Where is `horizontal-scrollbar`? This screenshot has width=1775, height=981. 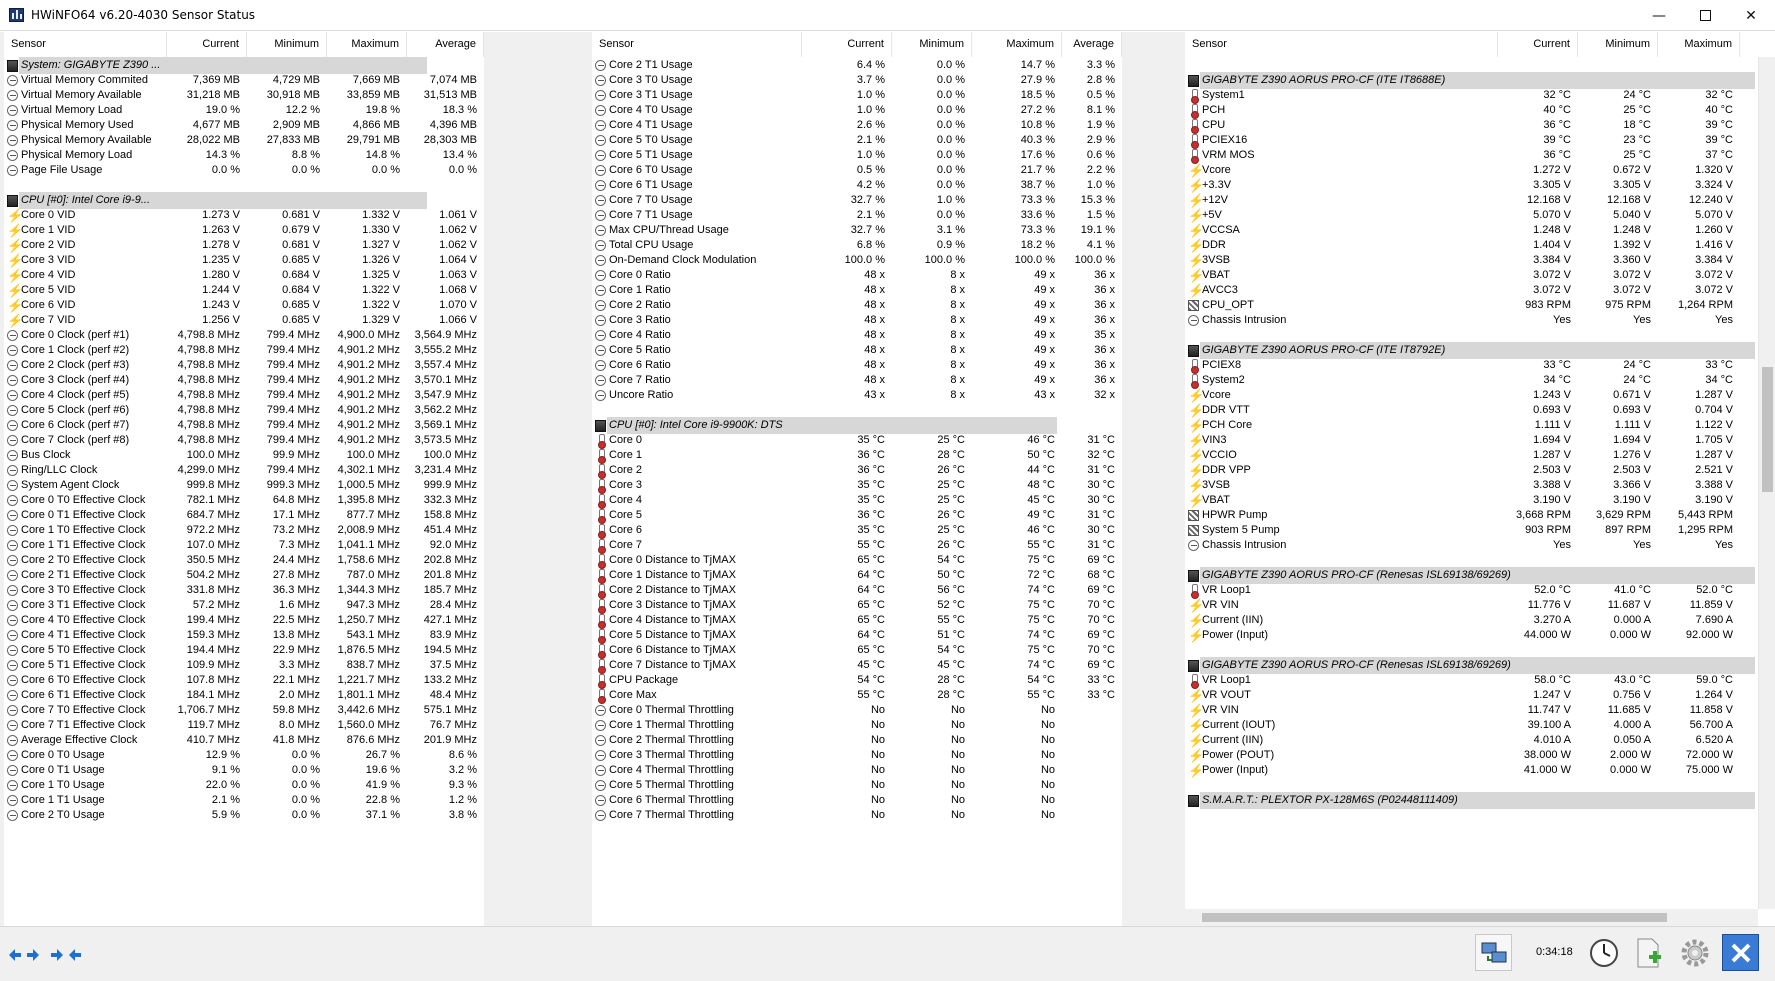 horizontal-scrollbar is located at coordinates (1471, 917).